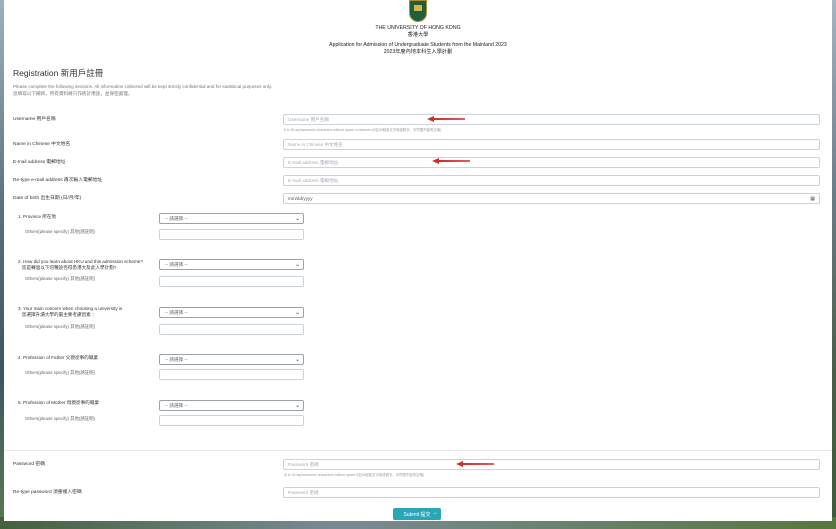 The width and height of the screenshot is (836, 529). I want to click on calendar-icon: ▦, so click(812, 199).